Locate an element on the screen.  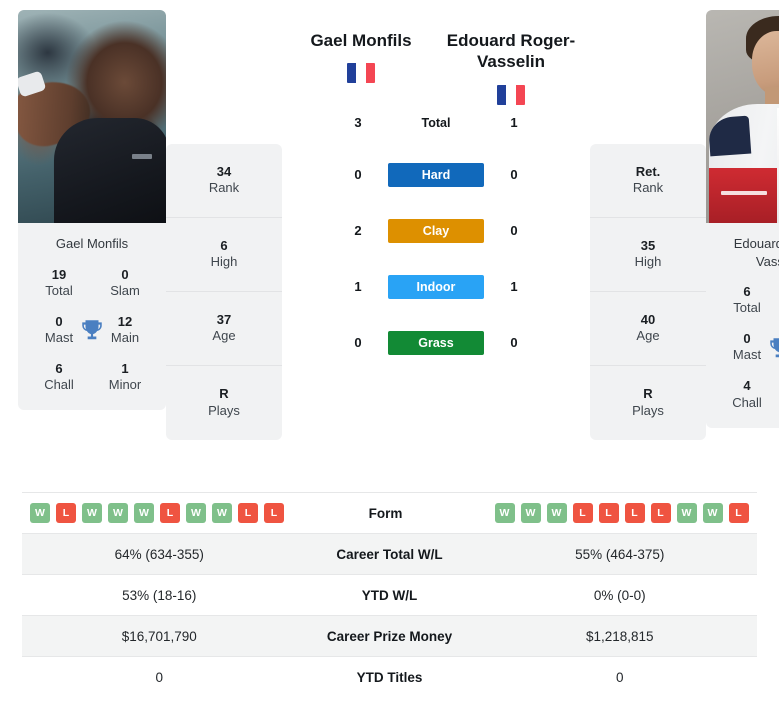
h2h-surface-row-hard: 0 Hard 0 is located at coordinates (436, 175).